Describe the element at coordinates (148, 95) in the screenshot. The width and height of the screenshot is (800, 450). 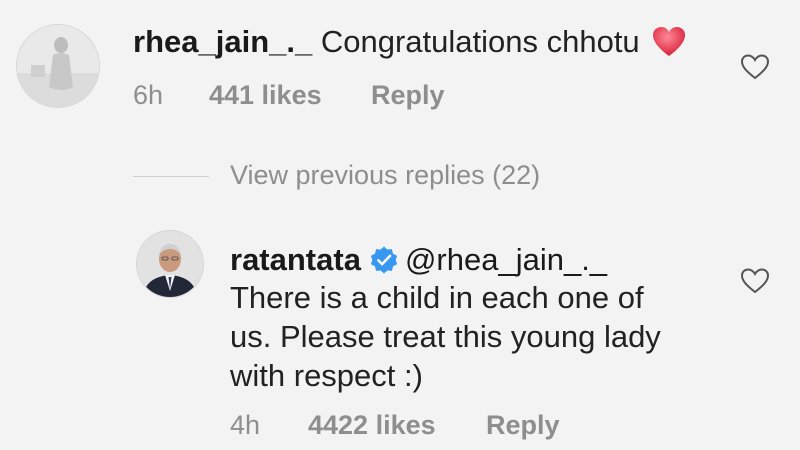
I see `time-rhea: 6h` at that location.